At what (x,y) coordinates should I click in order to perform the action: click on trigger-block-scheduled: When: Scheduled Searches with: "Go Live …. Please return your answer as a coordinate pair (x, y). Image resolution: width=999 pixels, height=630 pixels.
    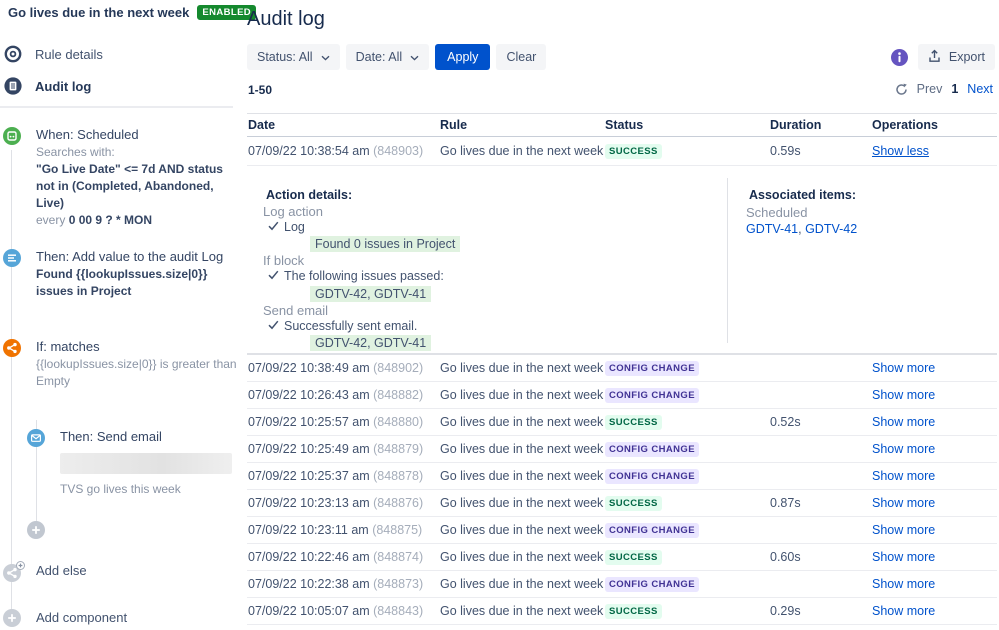
    Looking at the image, I should click on (120, 177).